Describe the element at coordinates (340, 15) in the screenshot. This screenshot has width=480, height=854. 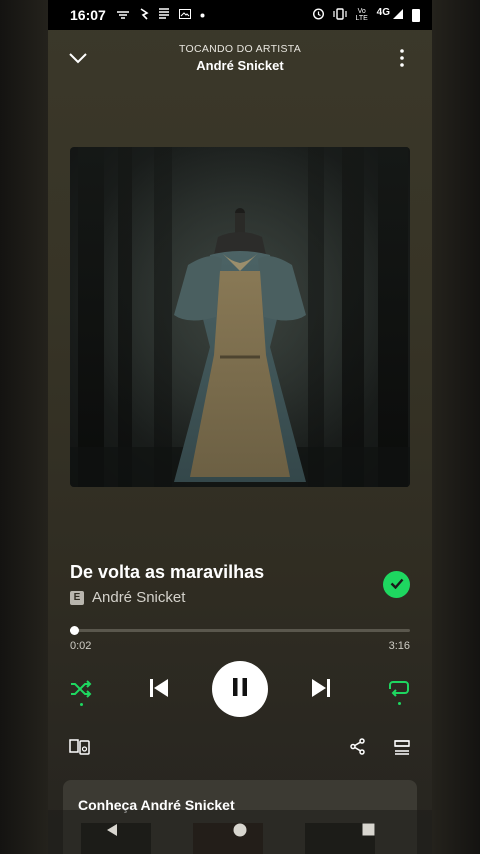
I see `vibrate-icon` at that location.